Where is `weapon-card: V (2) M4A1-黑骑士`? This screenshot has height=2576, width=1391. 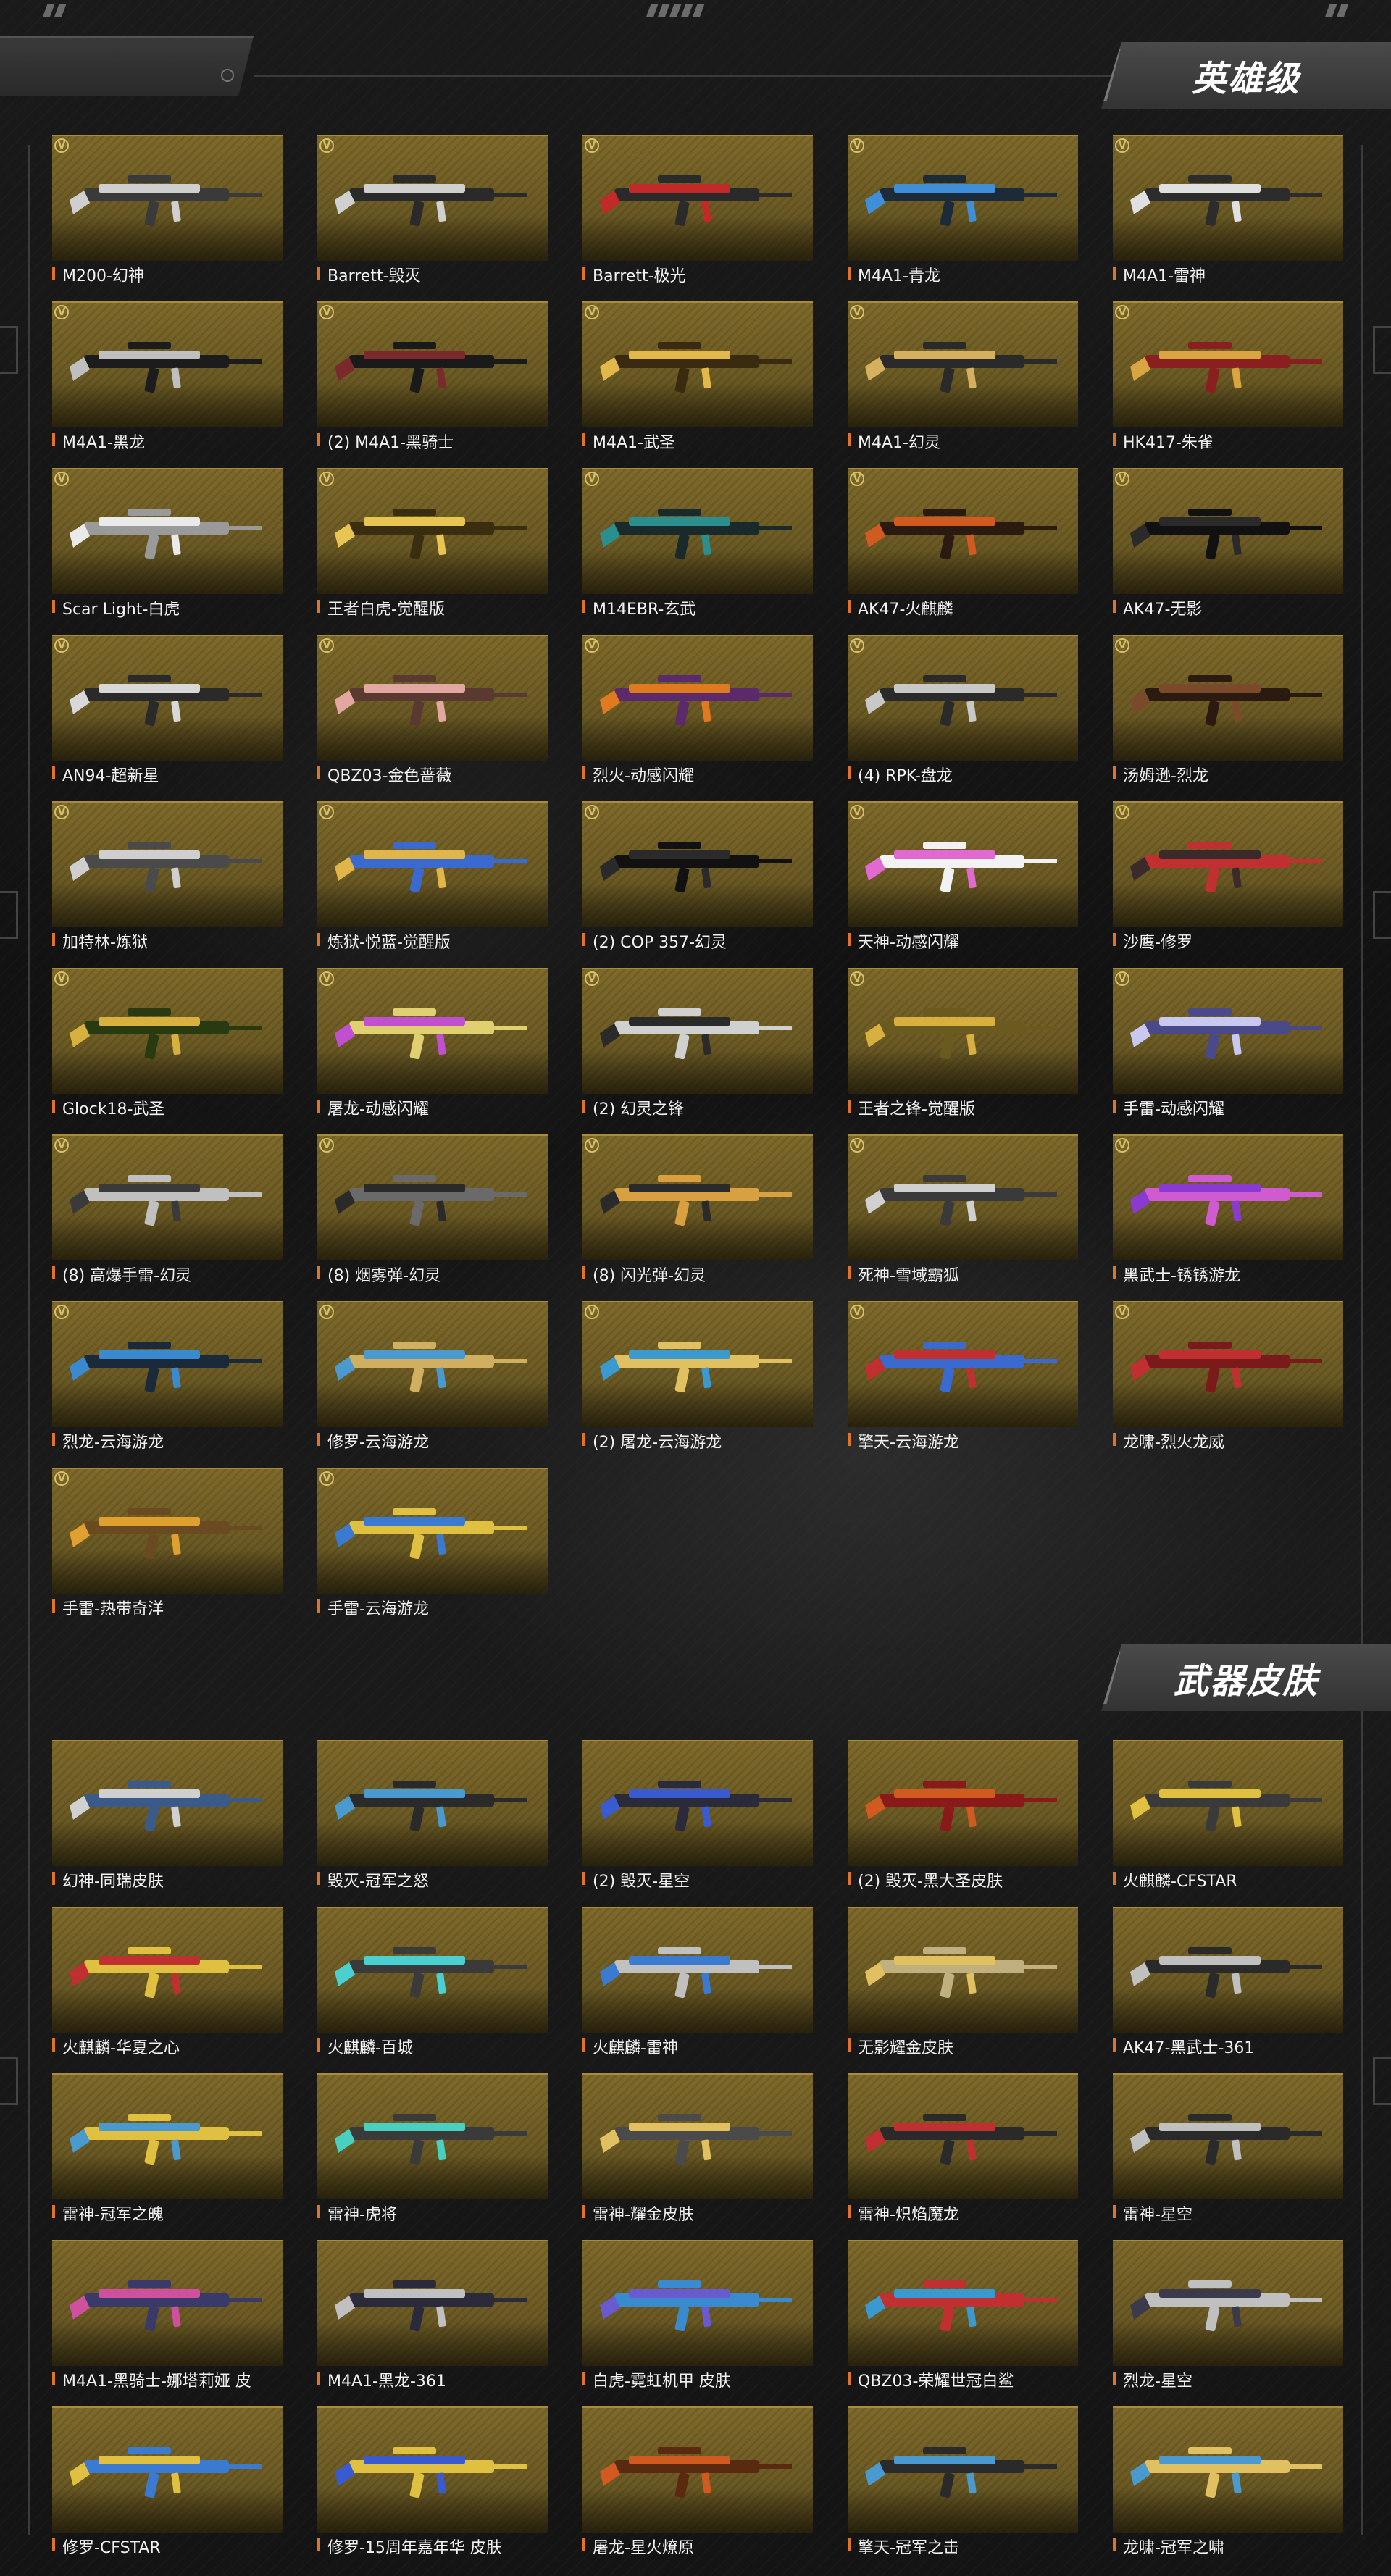 weapon-card: V (2) M4A1-黑骑士 is located at coordinates (432, 376).